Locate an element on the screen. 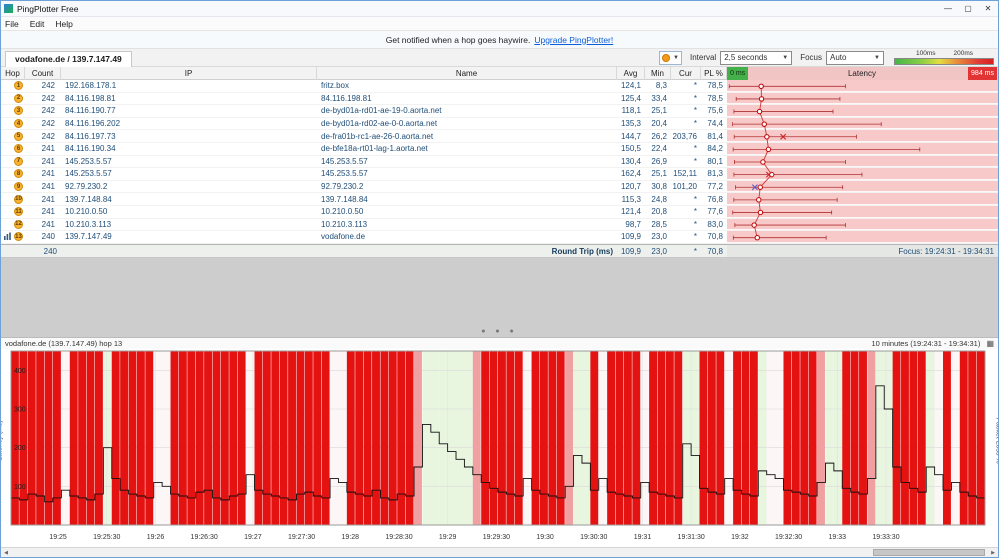 Image resolution: width=999 pixels, height=558 pixels. scroll-left-arrow: ◀ is located at coordinates (6, 552).